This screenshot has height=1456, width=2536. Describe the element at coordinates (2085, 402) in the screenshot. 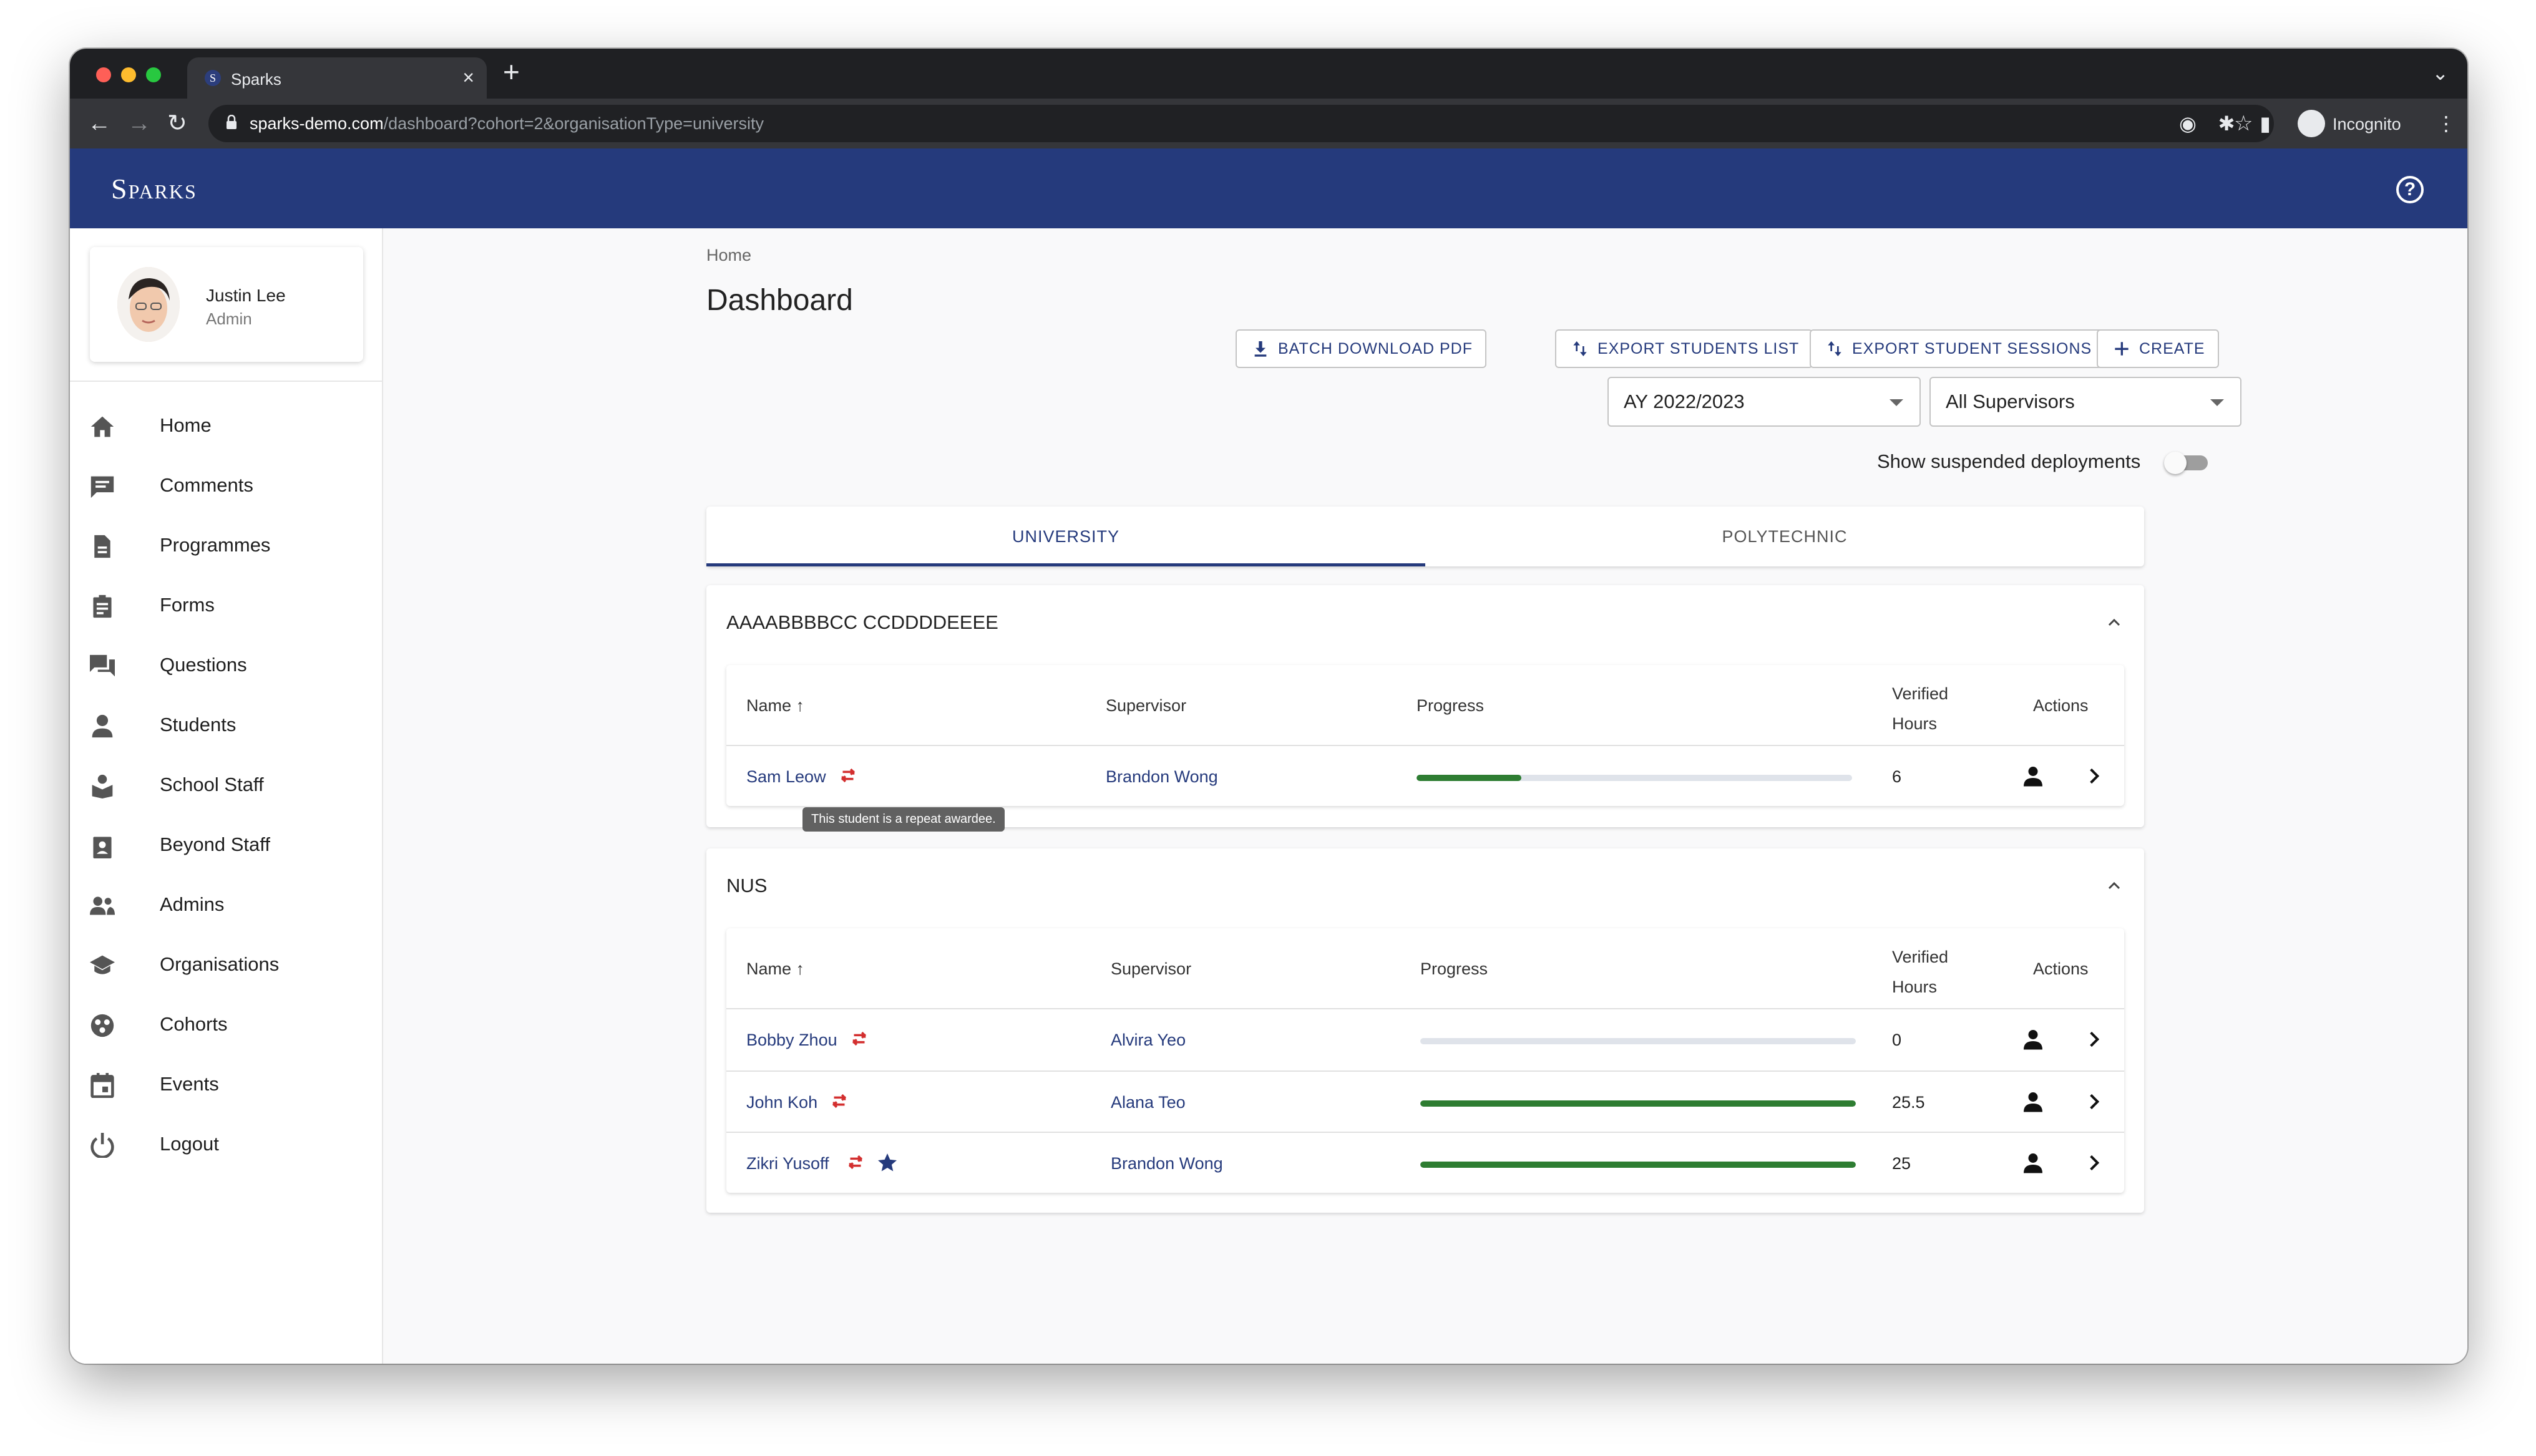

I see `supervisor-select: All Supervisors` at that location.